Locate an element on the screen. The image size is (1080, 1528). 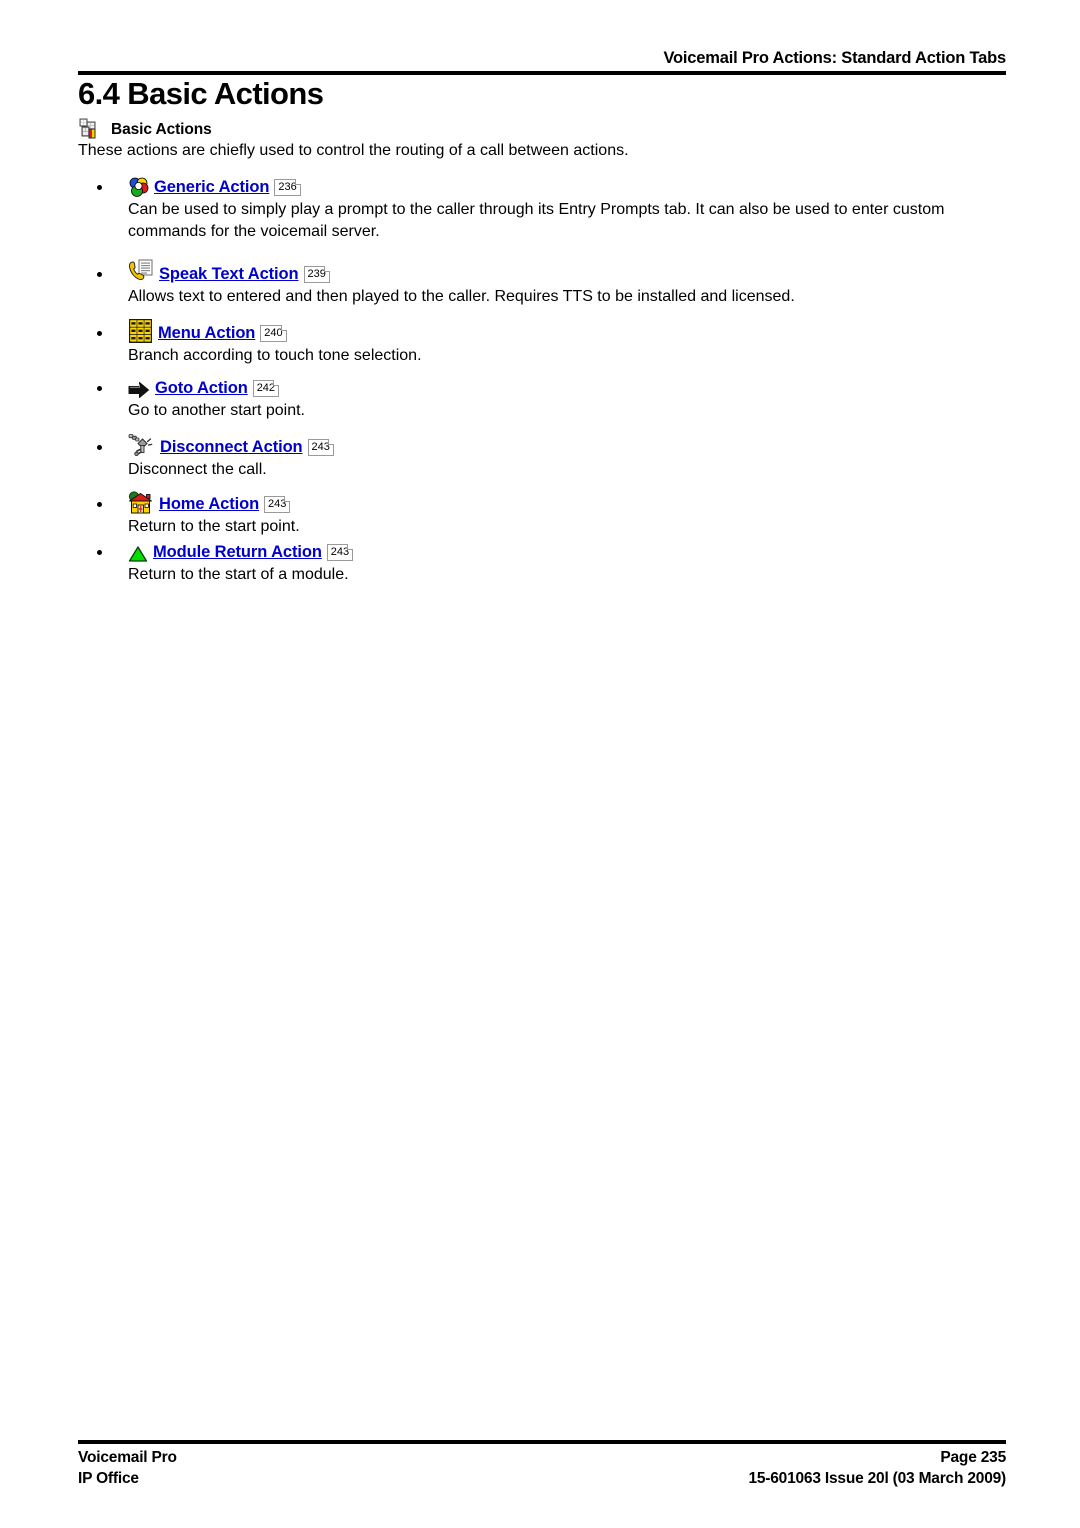
list-item-head: Menu Action 240 is located at coordinates (543, 331).